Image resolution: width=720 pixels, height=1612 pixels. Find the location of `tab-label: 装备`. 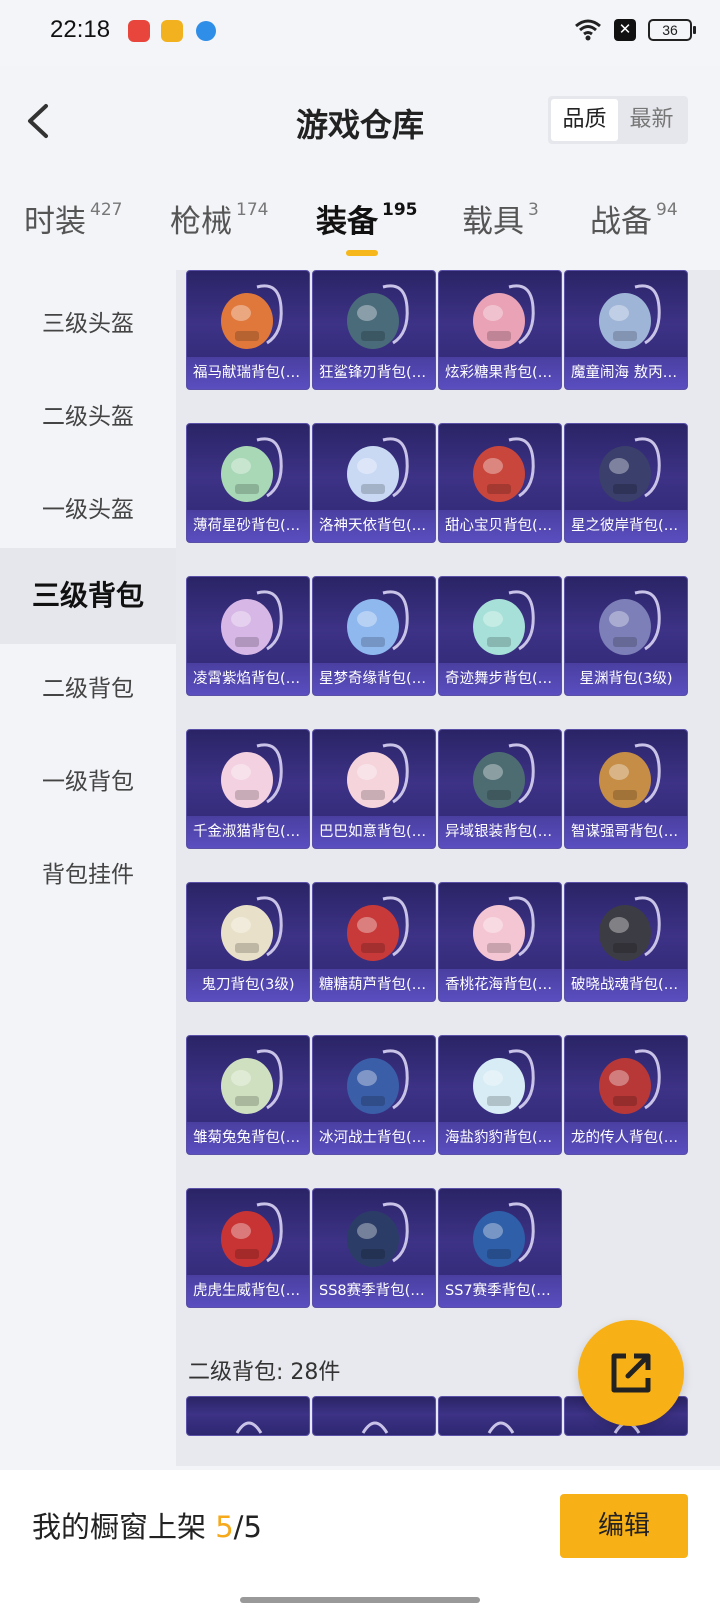

tab-label: 装备 is located at coordinates (347, 222).